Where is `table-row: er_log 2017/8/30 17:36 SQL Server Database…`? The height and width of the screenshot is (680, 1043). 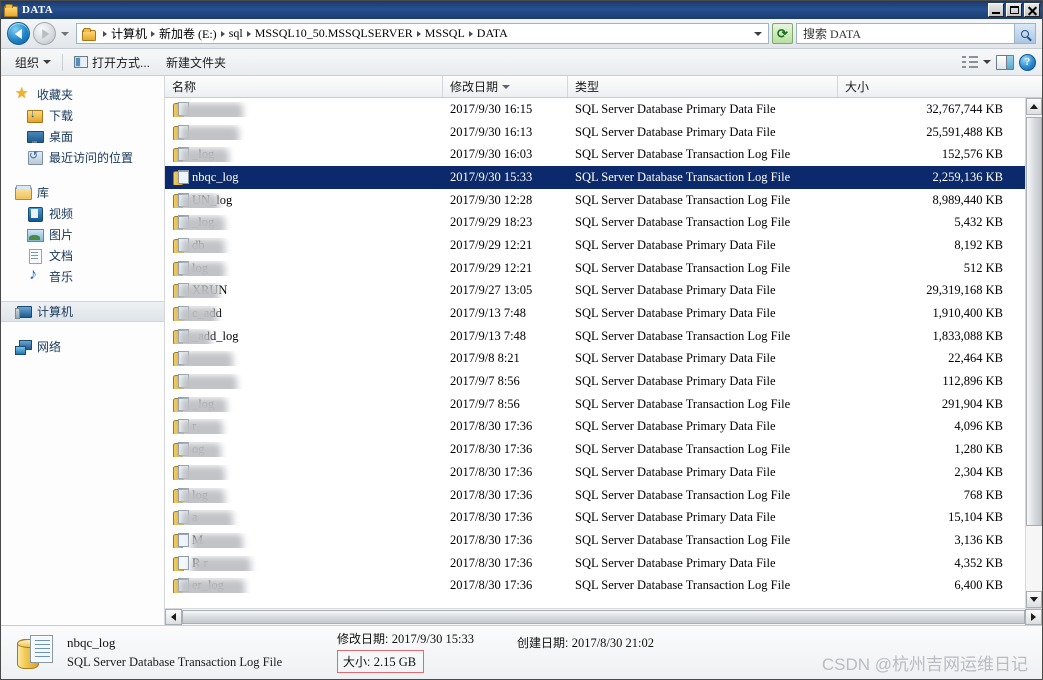
table-row: er_log 2017/8/30 17:36 SQL Server Database… is located at coordinates (595, 585).